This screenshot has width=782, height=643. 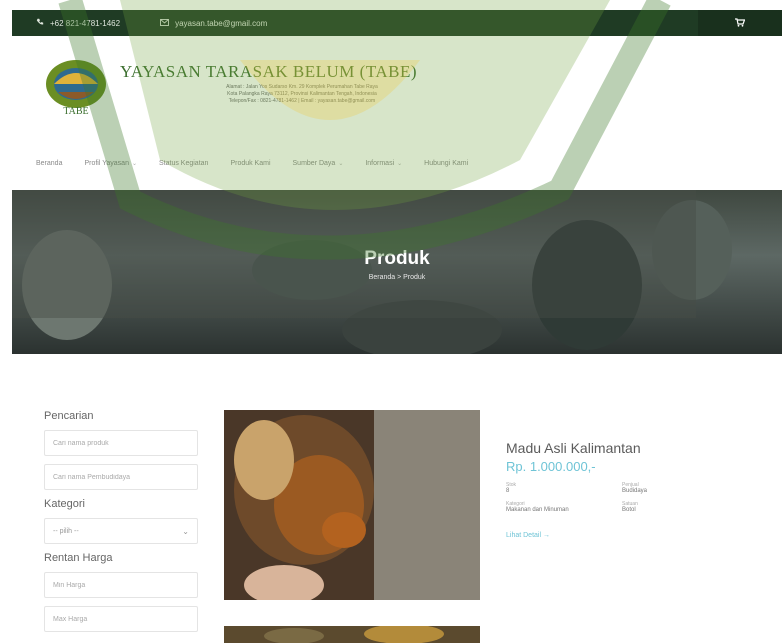 I want to click on nav-item-hubungi-kami: Hubungi Kami, so click(x=446, y=163).